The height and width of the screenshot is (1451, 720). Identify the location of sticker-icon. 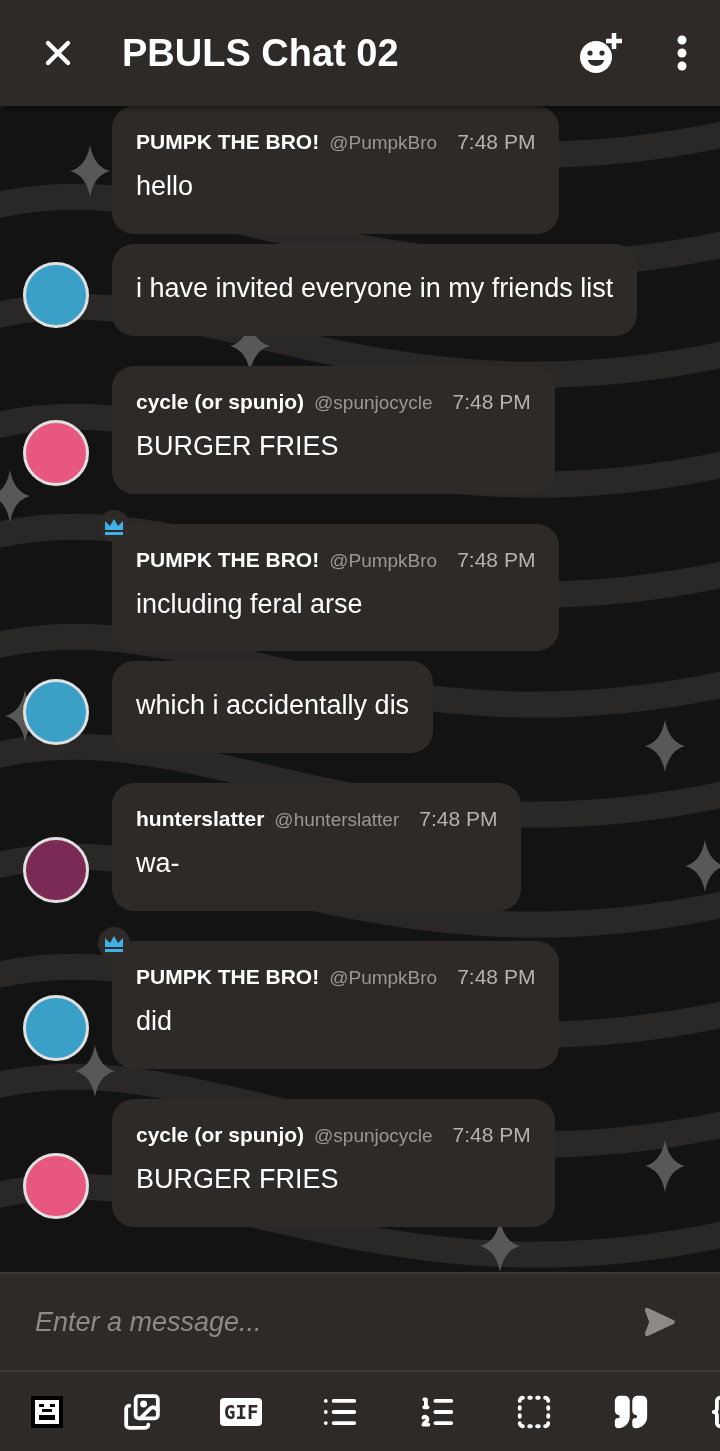
(47, 1411).